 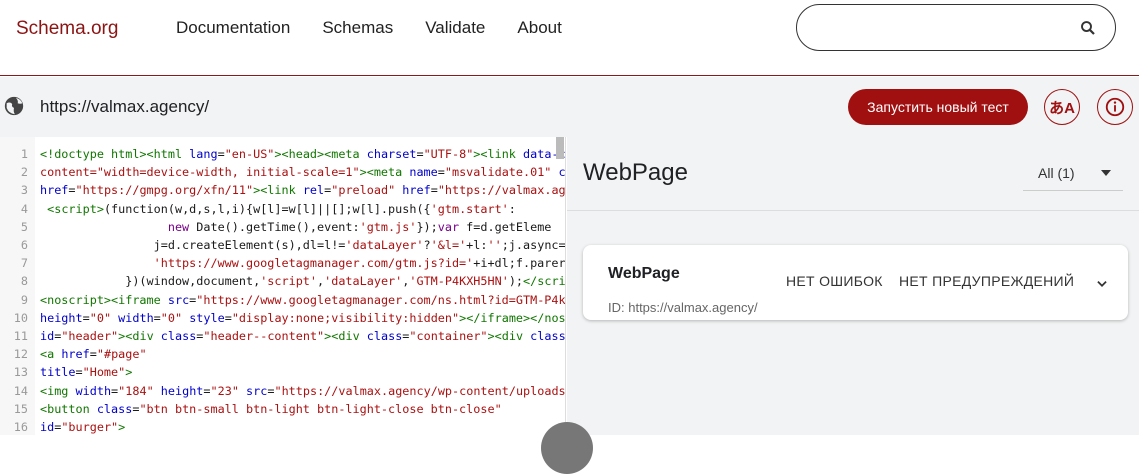 I want to click on results-header: WebPage All (1), so click(x=853, y=174).